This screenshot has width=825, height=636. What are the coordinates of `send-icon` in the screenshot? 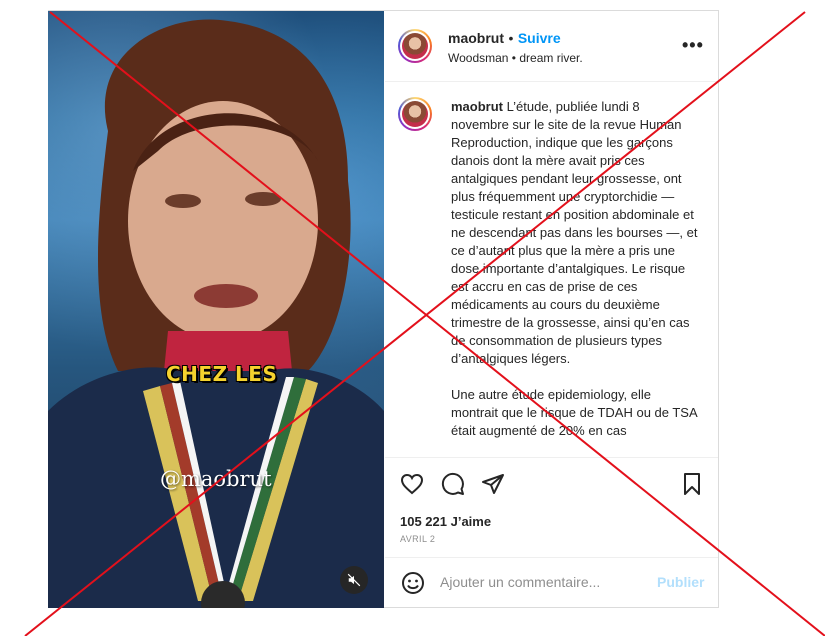 It's located at (493, 484).